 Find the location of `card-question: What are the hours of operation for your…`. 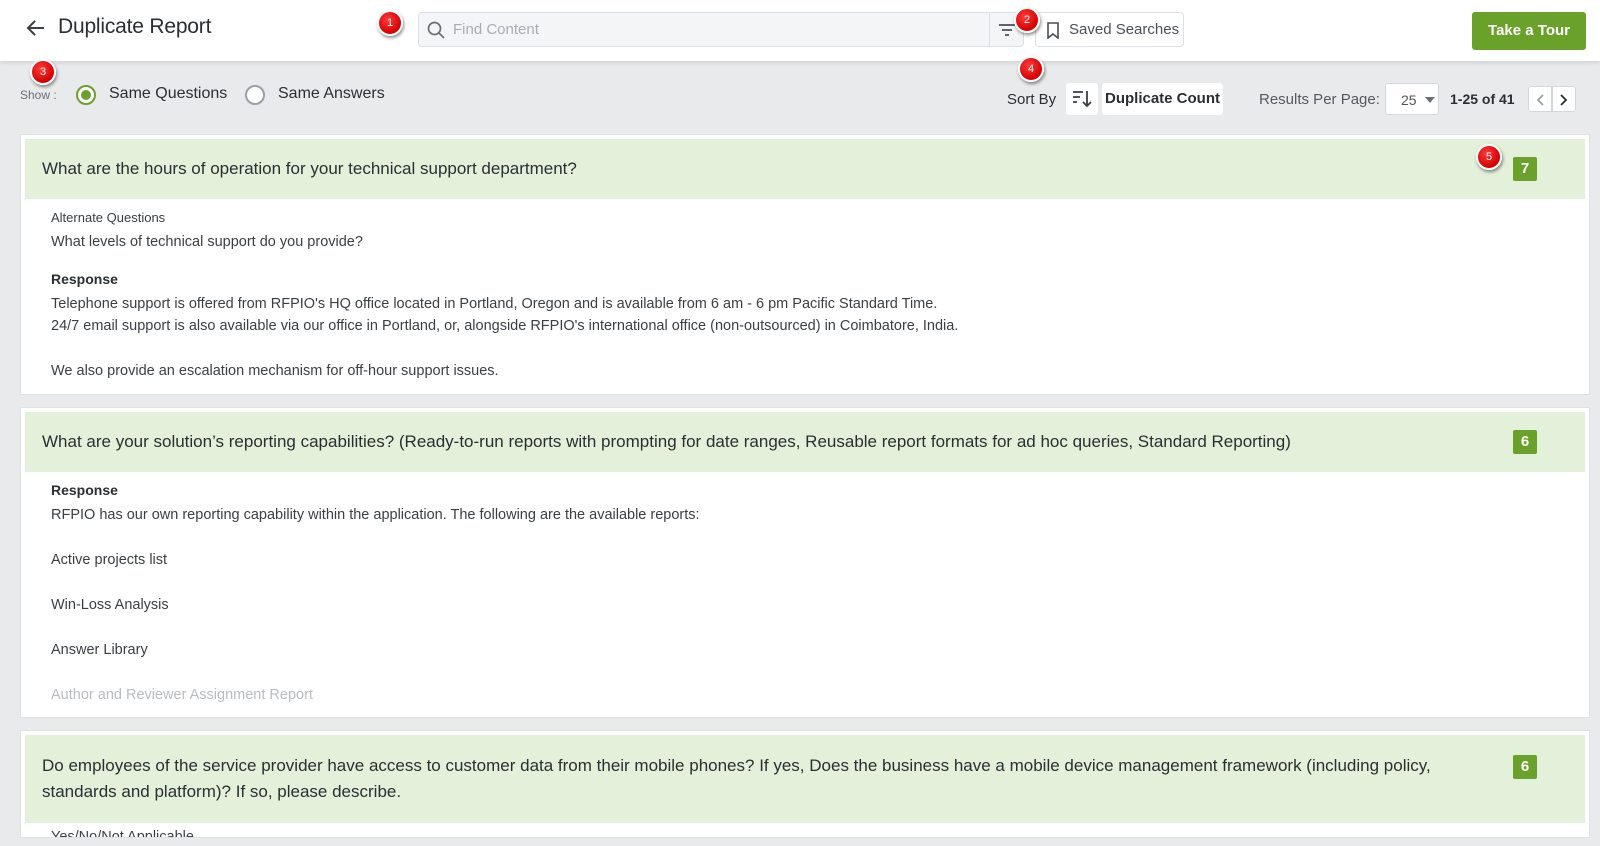

card-question: What are the hours of operation for your… is located at coordinates (309, 168).